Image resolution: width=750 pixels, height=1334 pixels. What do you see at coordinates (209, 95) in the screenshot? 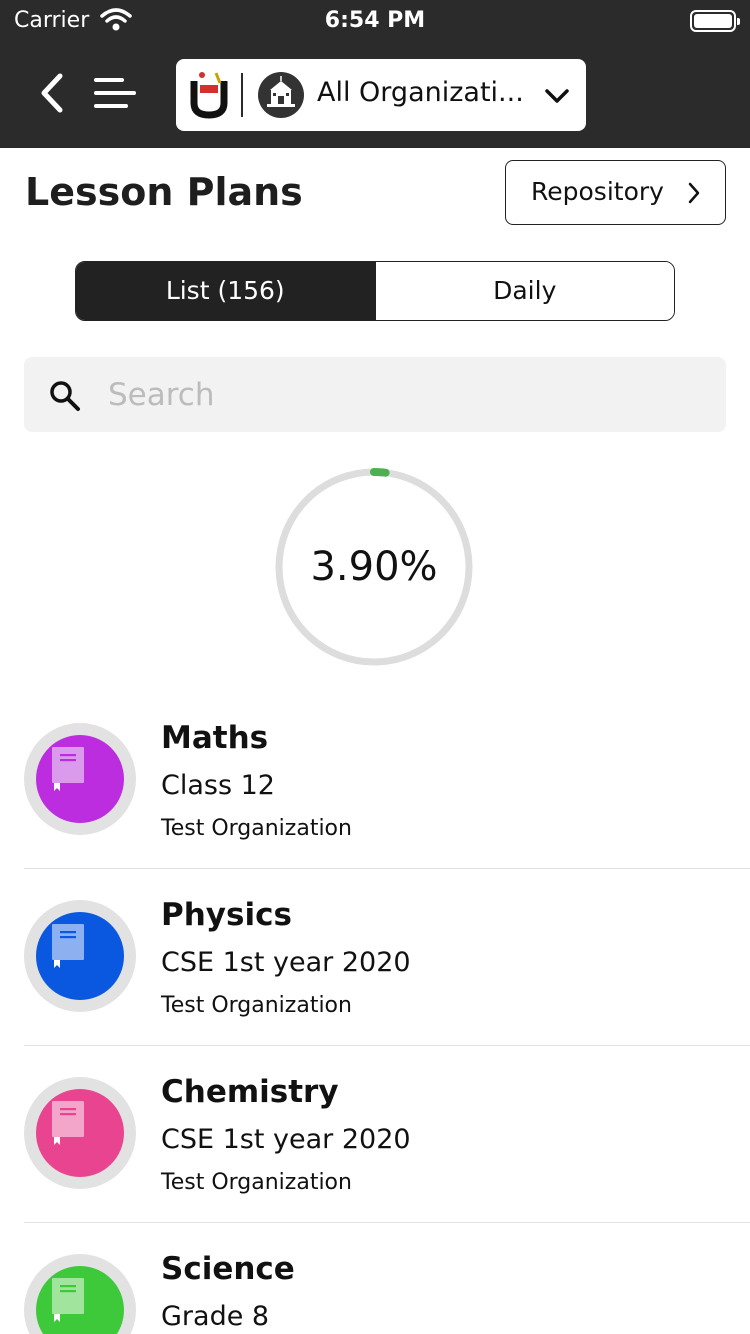
I see `app-logo` at bounding box center [209, 95].